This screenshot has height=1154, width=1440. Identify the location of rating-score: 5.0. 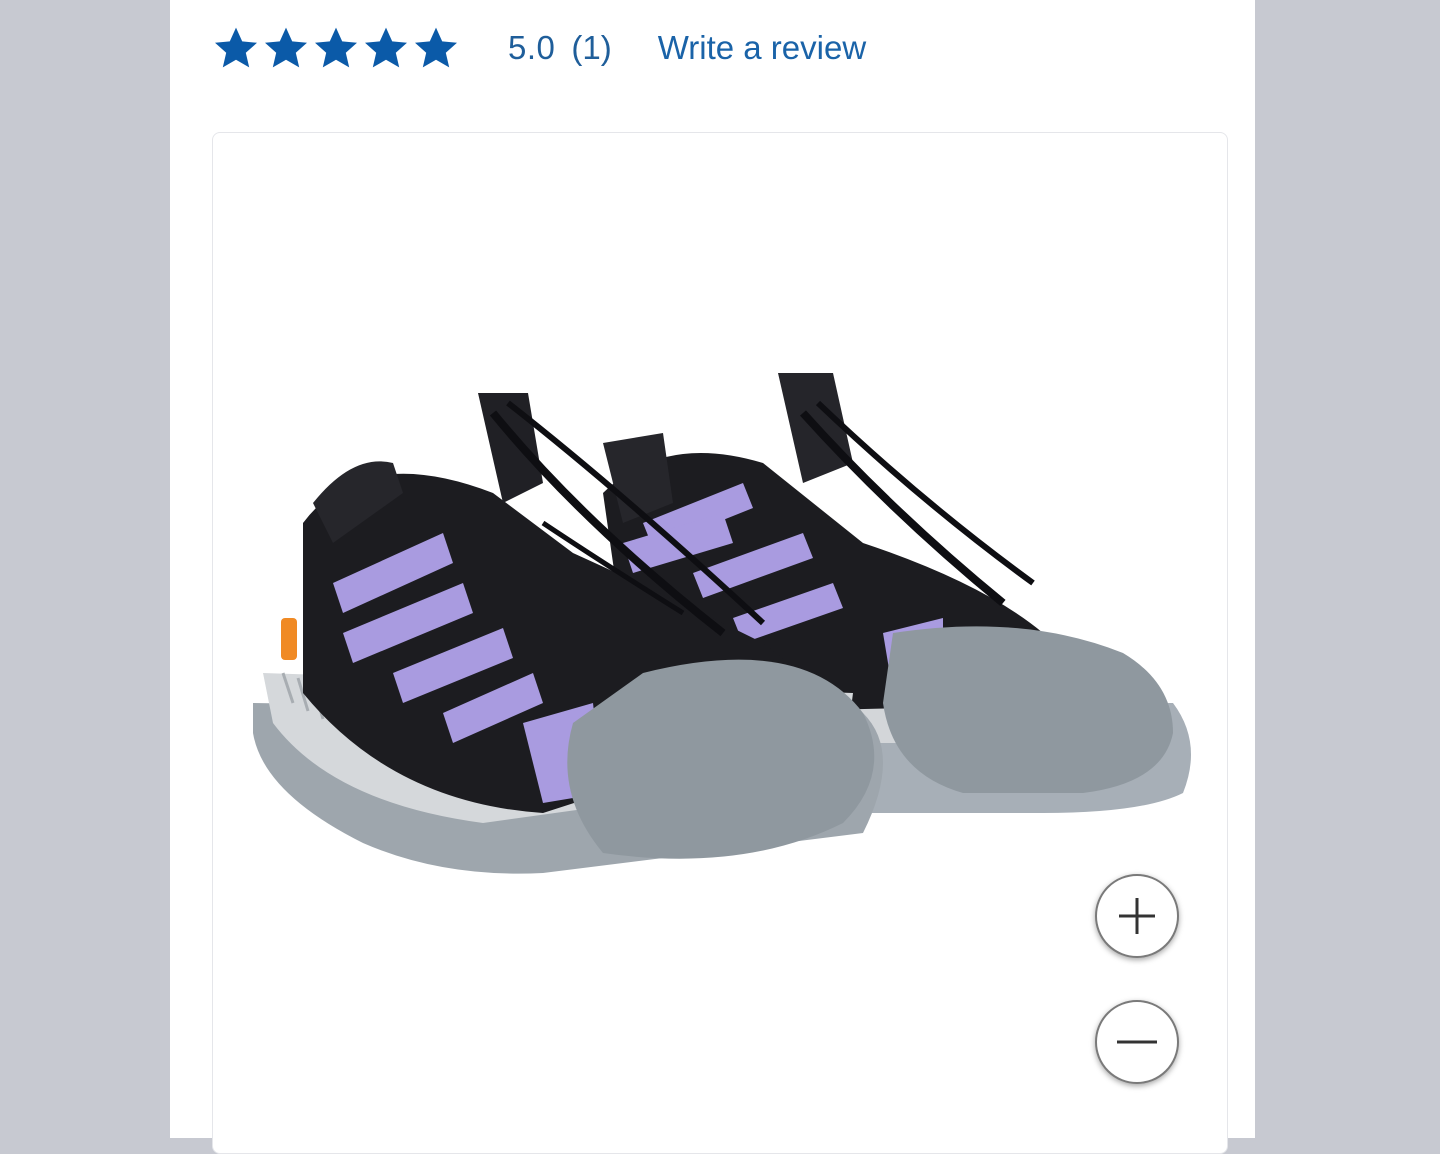
(532, 47).